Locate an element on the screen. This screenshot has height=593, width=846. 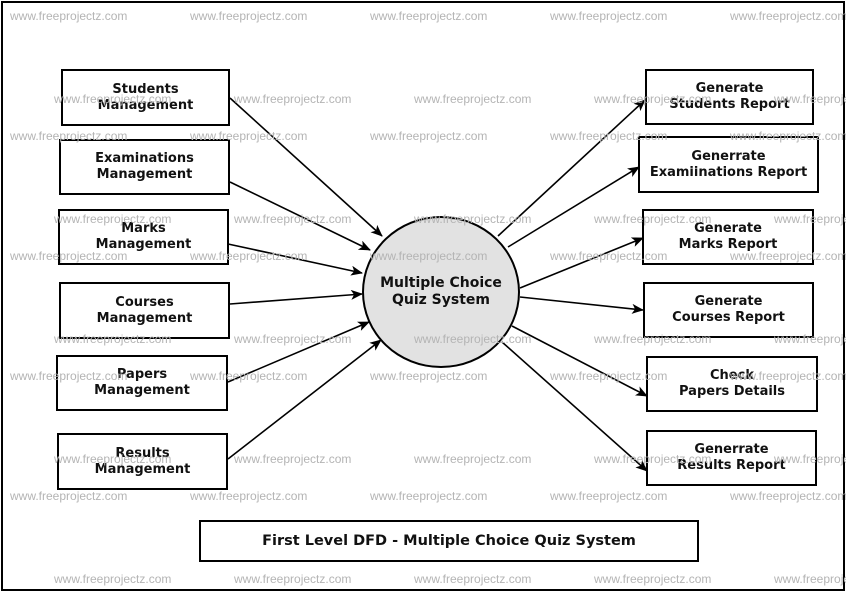
process-multiple-choice-quiz-system: Multiple Choice Quiz System is located at coordinates (441, 292).